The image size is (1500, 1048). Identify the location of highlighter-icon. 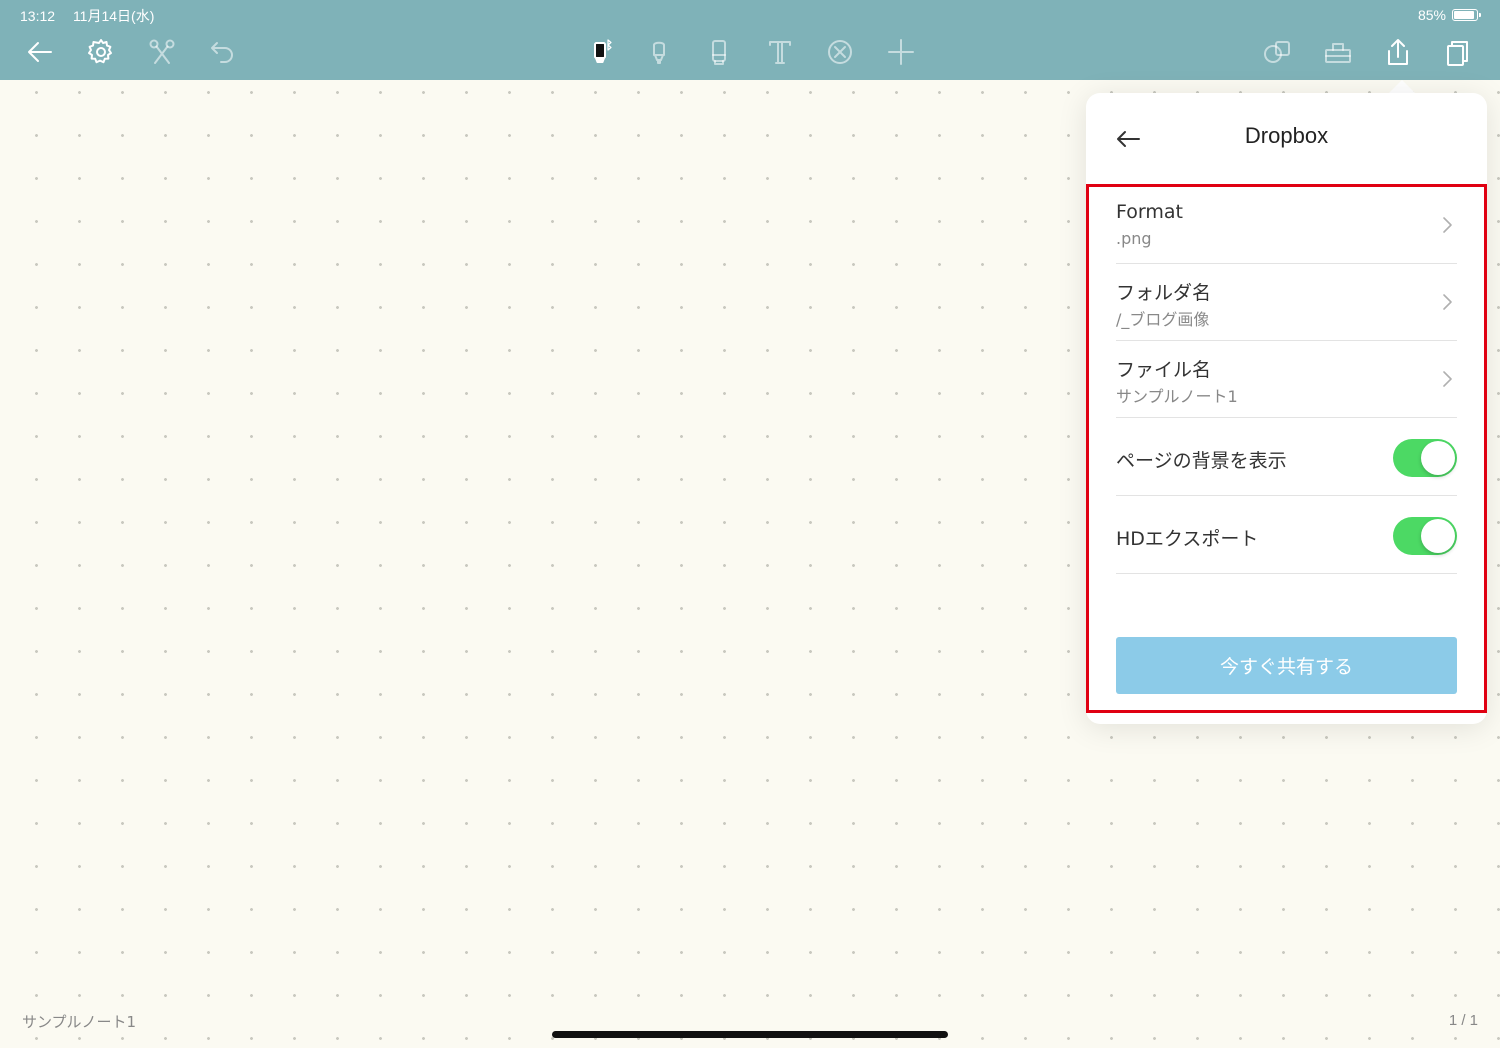
(659, 52).